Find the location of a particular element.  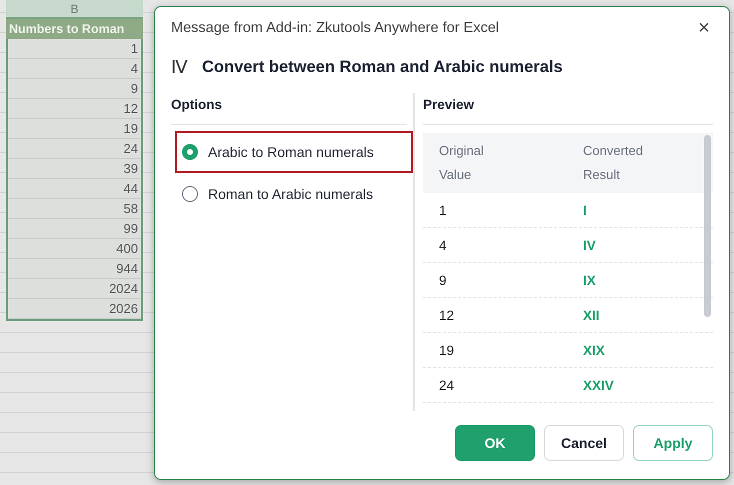

radio-option: Roman to Arabic numerals is located at coordinates (294, 194).